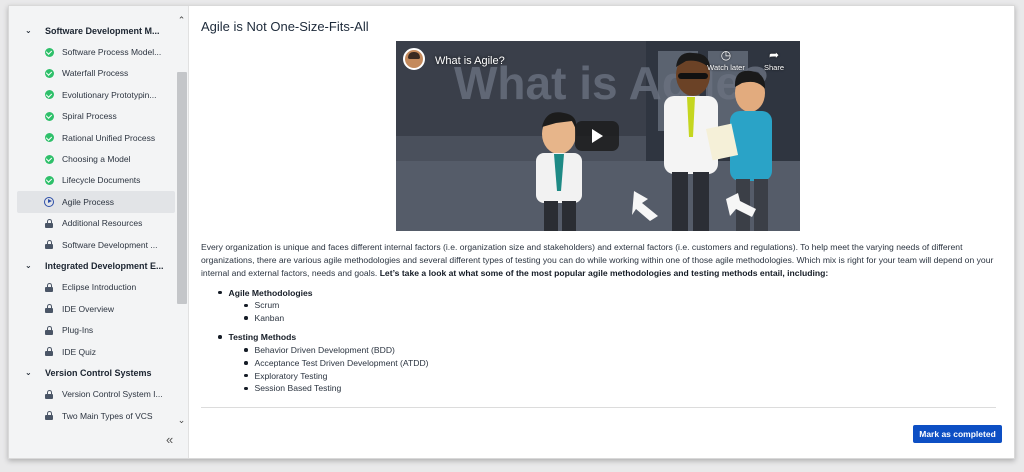 Image resolution: width=1024 pixels, height=472 pixels. What do you see at coordinates (270, 292) in the screenshot?
I see `topic-heading-text: Agile Methodologies` at bounding box center [270, 292].